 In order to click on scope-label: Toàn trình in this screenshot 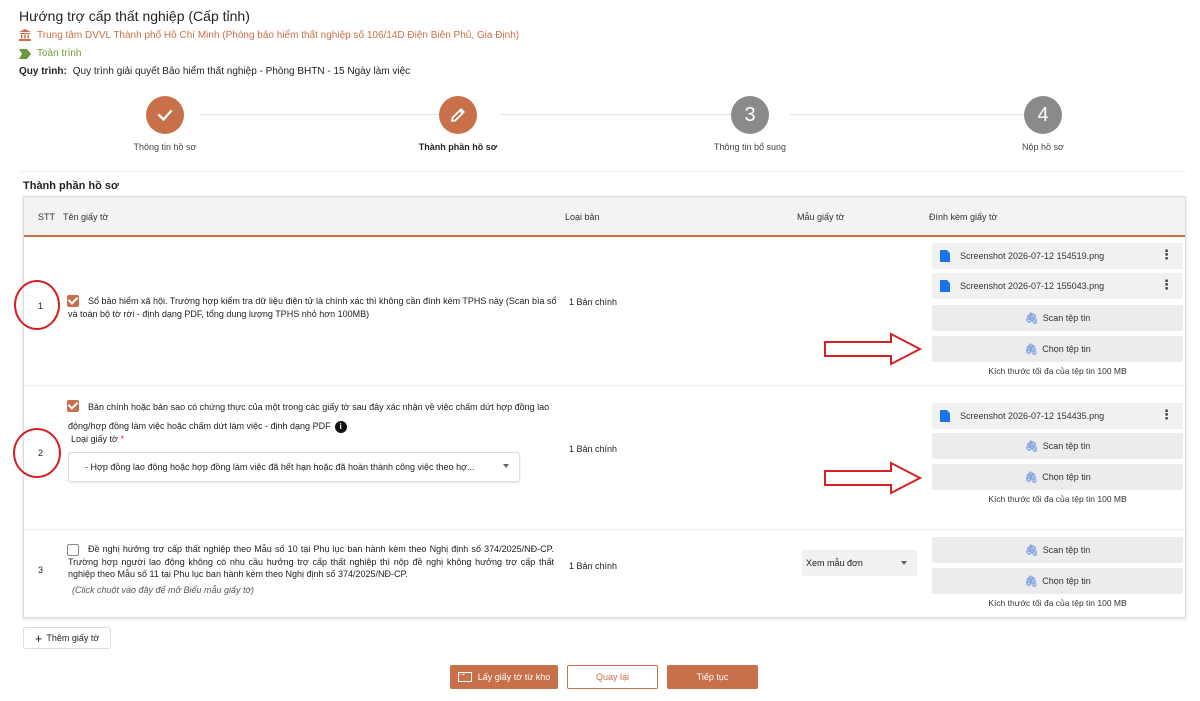, I will do `click(59, 53)`.